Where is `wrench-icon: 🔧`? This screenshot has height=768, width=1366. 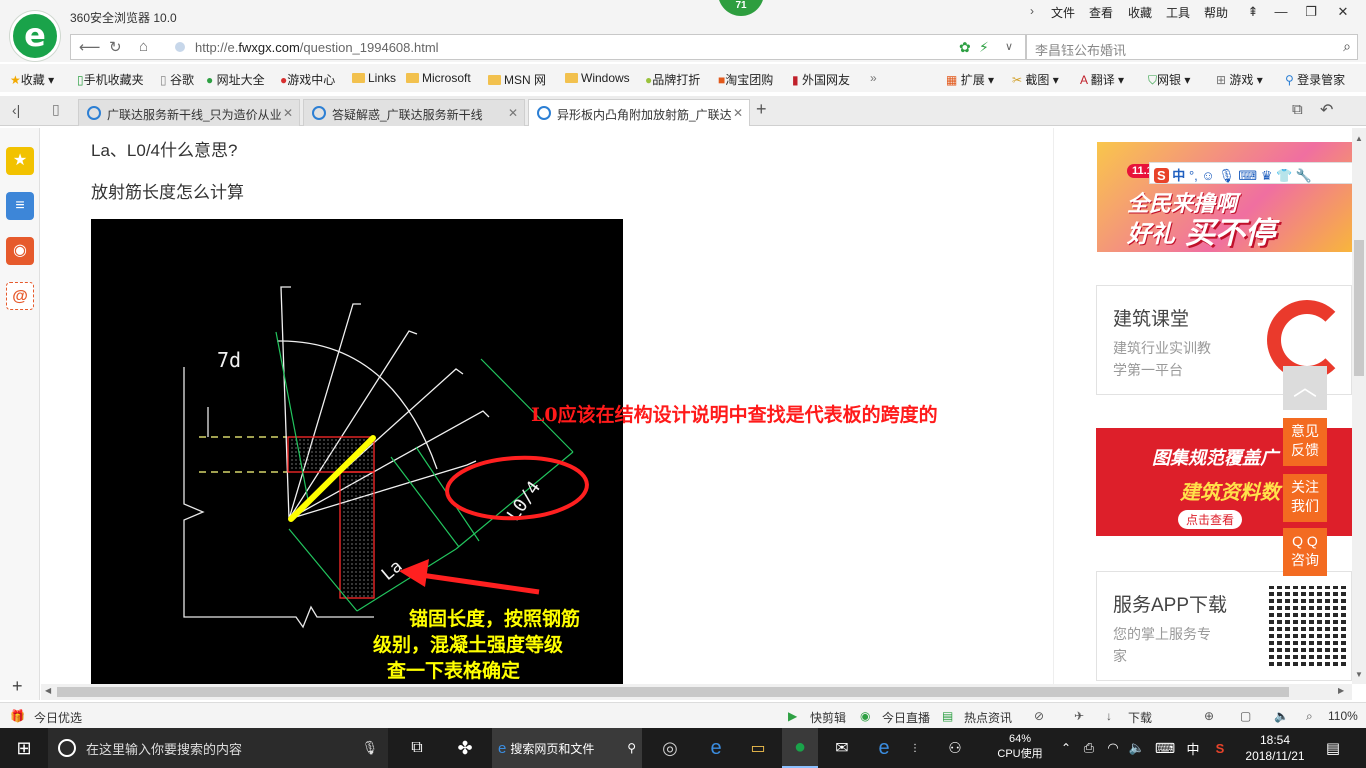
wrench-icon: 🔧 is located at coordinates (1304, 175).